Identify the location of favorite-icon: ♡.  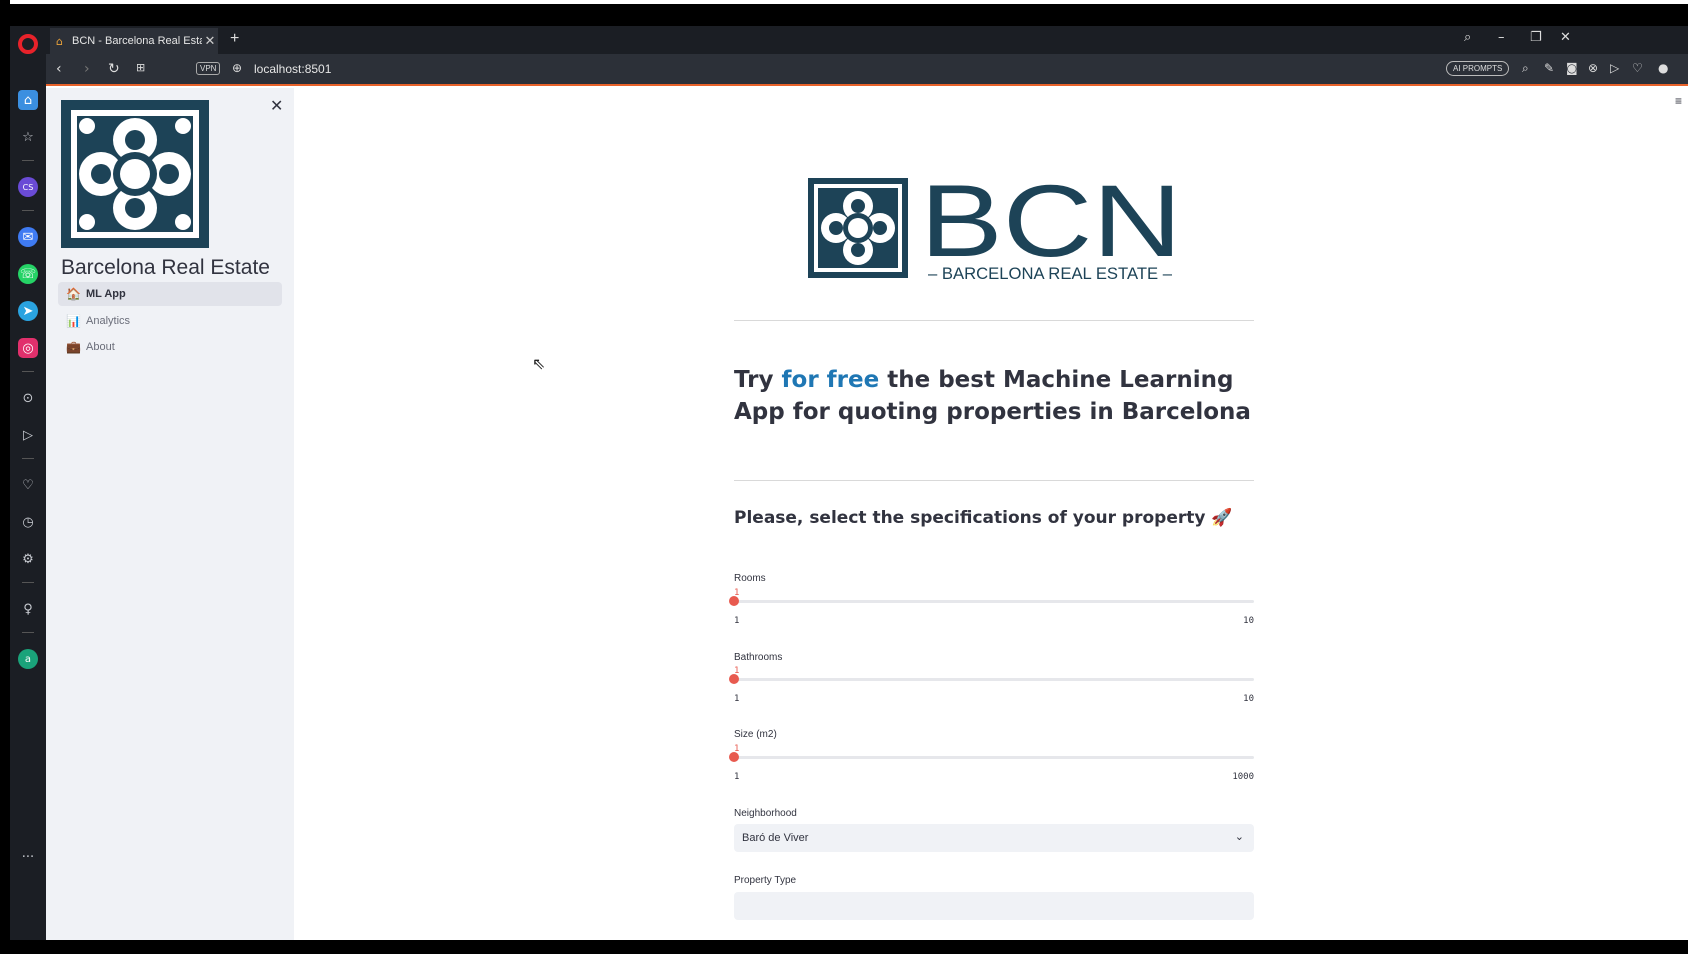
(1637, 68).